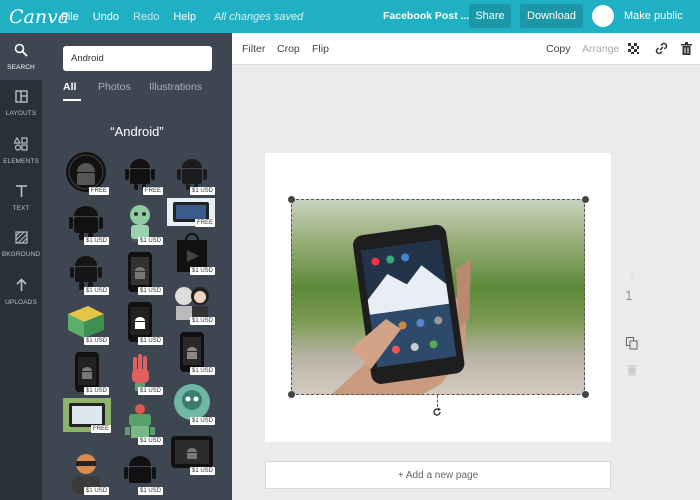 The image size is (700, 500). Describe the element at coordinates (320, 49) in the screenshot. I see `flip-button: Flip` at that location.